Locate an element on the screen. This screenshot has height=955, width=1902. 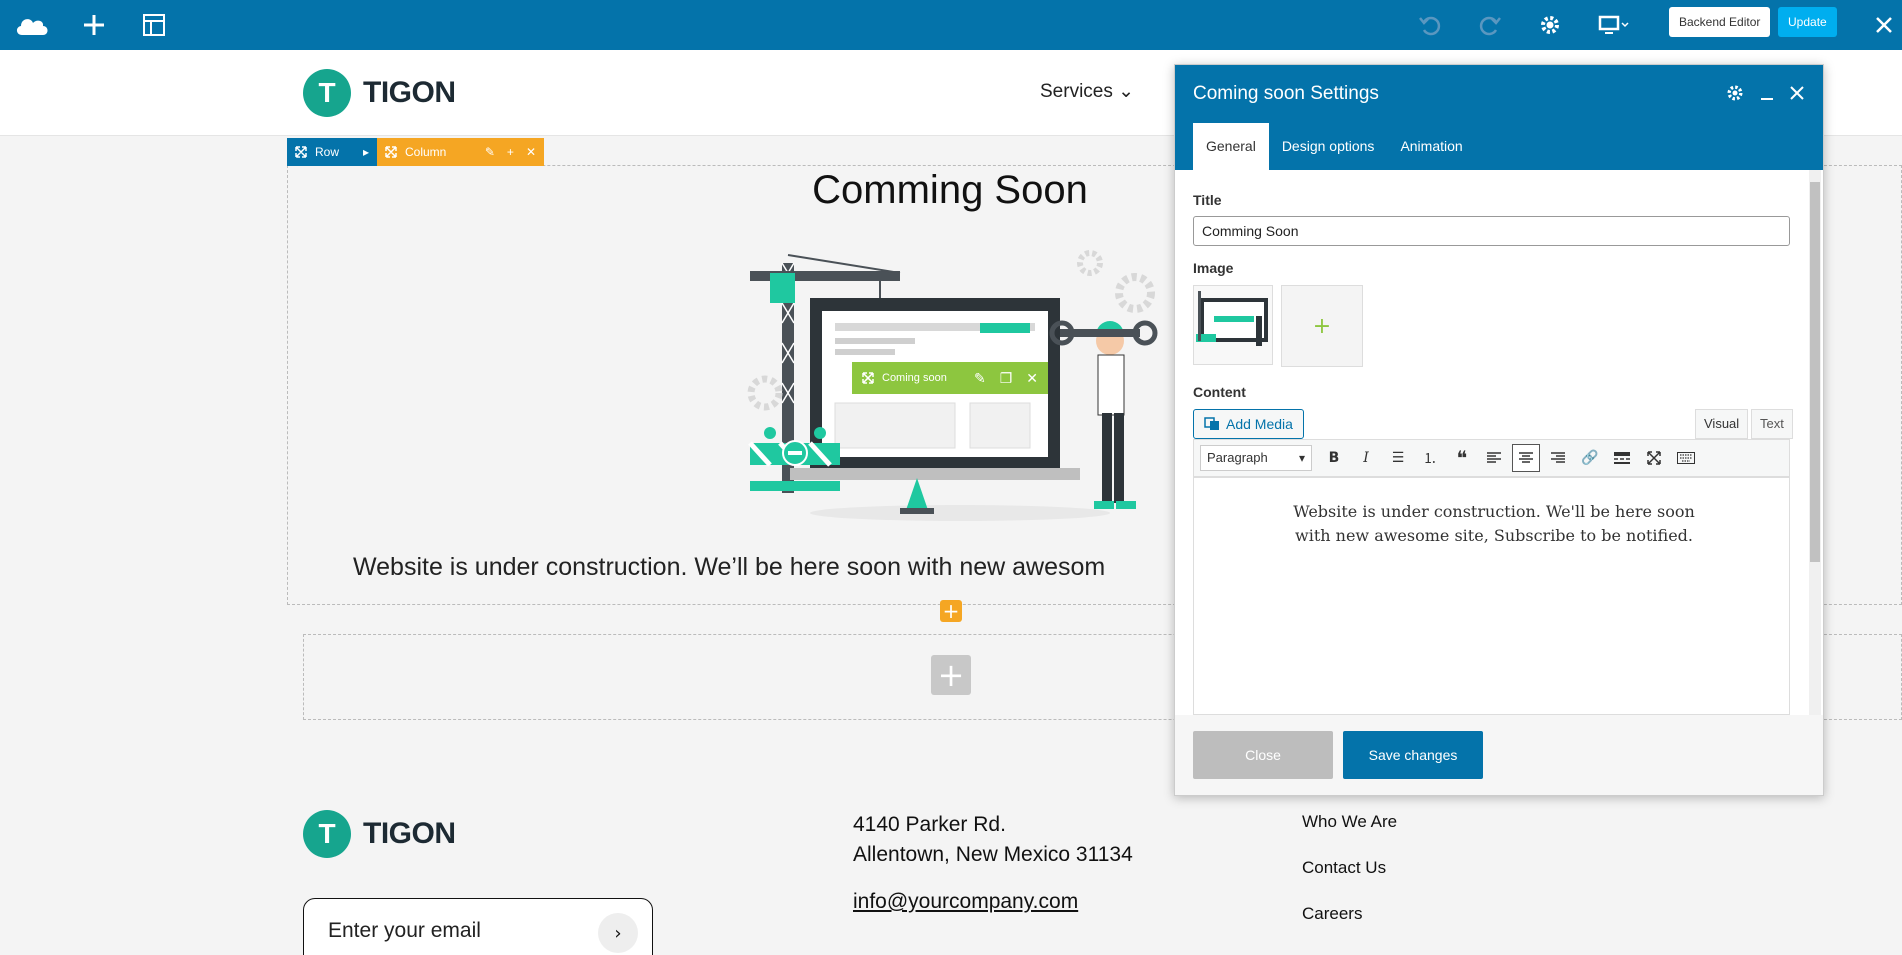
redo-icon is located at coordinates (1490, 25).